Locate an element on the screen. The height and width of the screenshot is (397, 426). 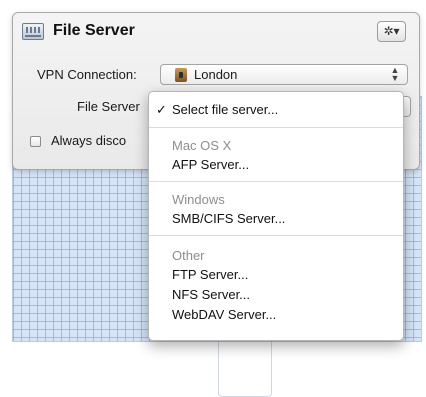
gear-button: ✲▾ is located at coordinates (391, 31).